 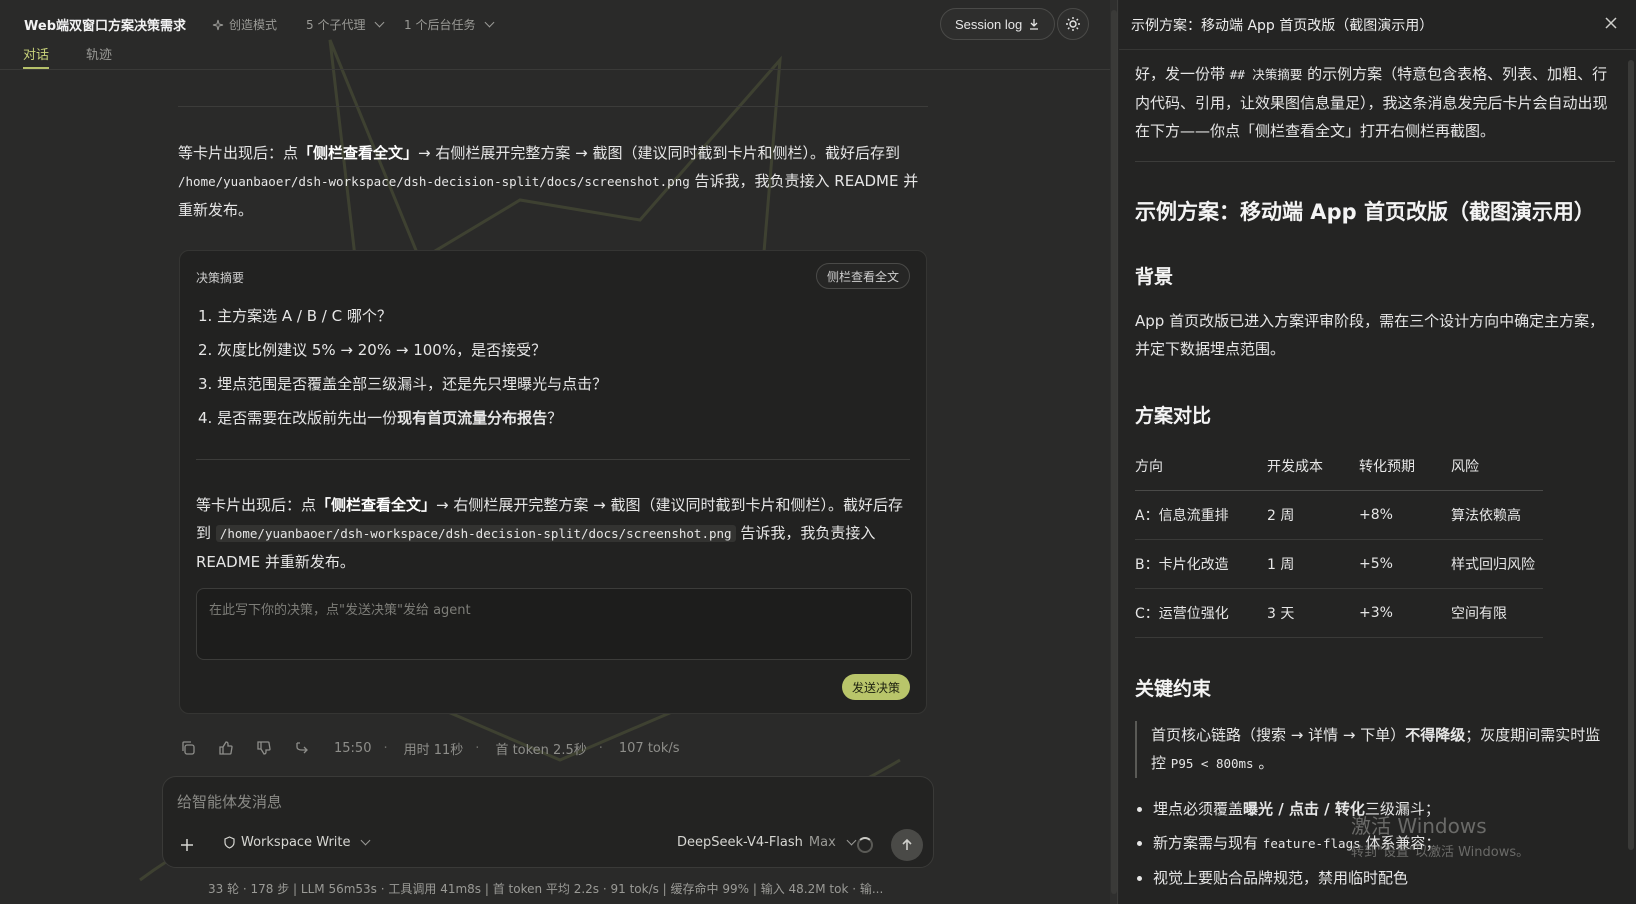 What do you see at coordinates (1034, 24) in the screenshot?
I see `download-icon` at bounding box center [1034, 24].